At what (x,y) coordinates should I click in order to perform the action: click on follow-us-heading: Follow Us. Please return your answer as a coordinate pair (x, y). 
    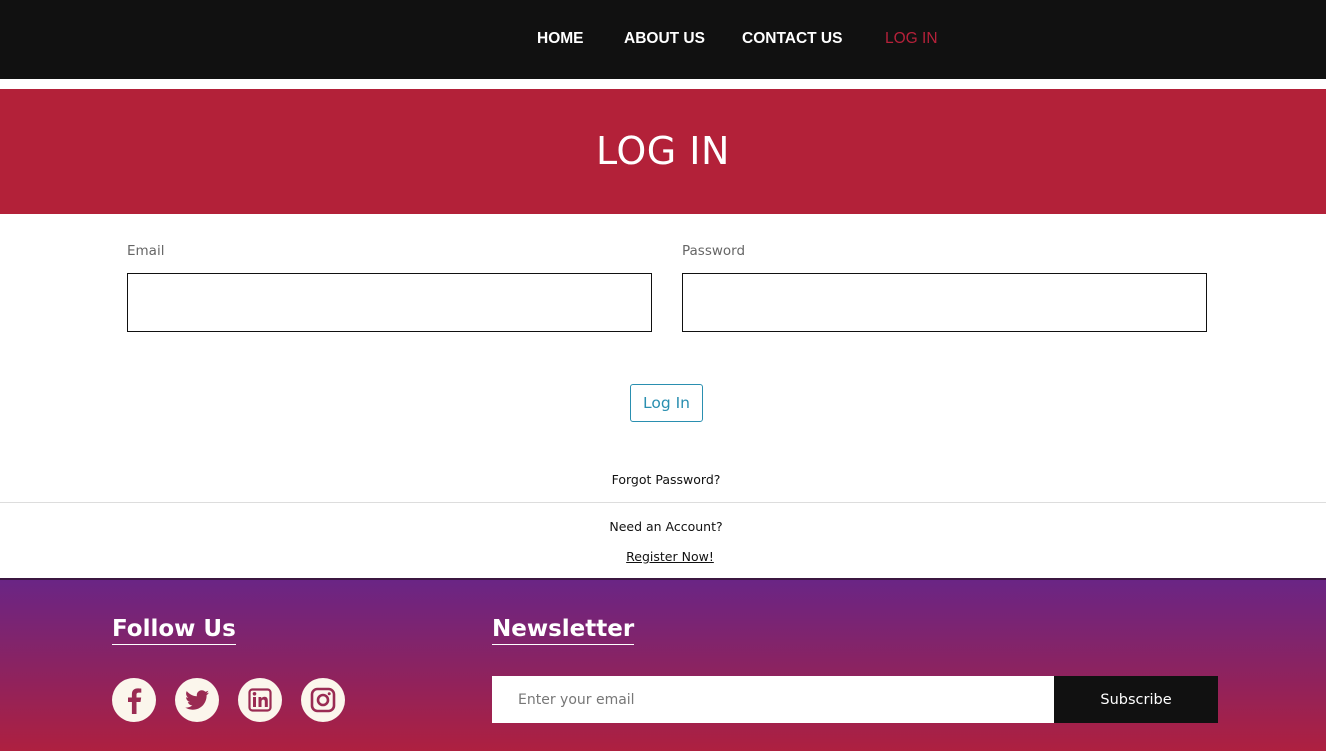
    Looking at the image, I should click on (174, 630).